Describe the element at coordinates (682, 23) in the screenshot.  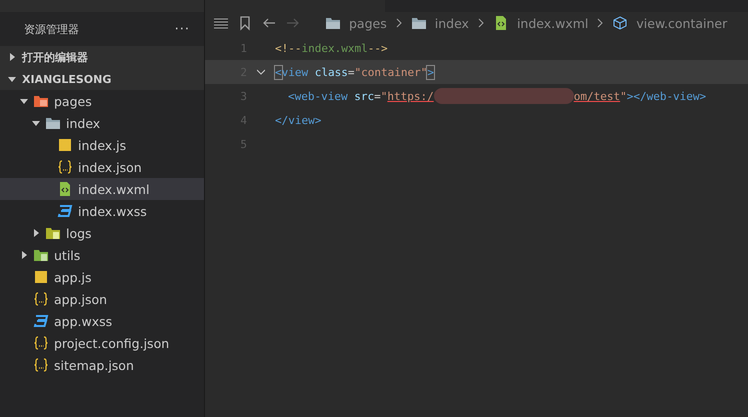
I see `breadcrumb-item: view.container` at that location.